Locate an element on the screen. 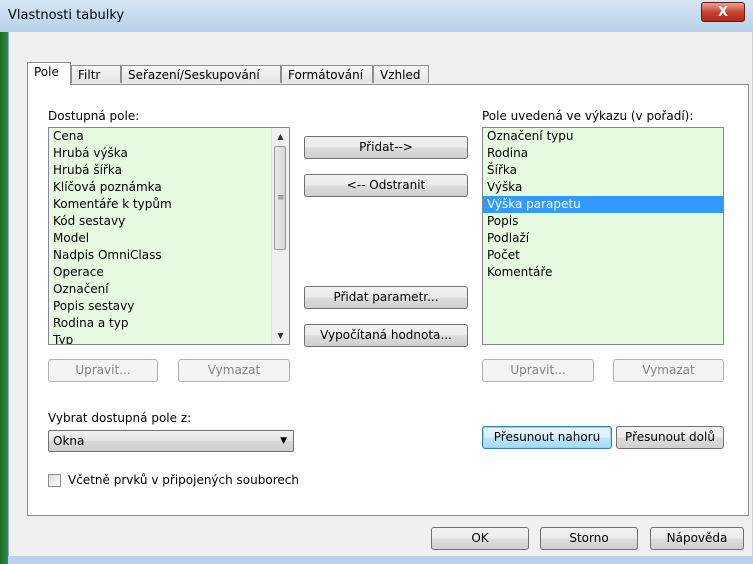  close-icon: X is located at coordinates (723, 12).